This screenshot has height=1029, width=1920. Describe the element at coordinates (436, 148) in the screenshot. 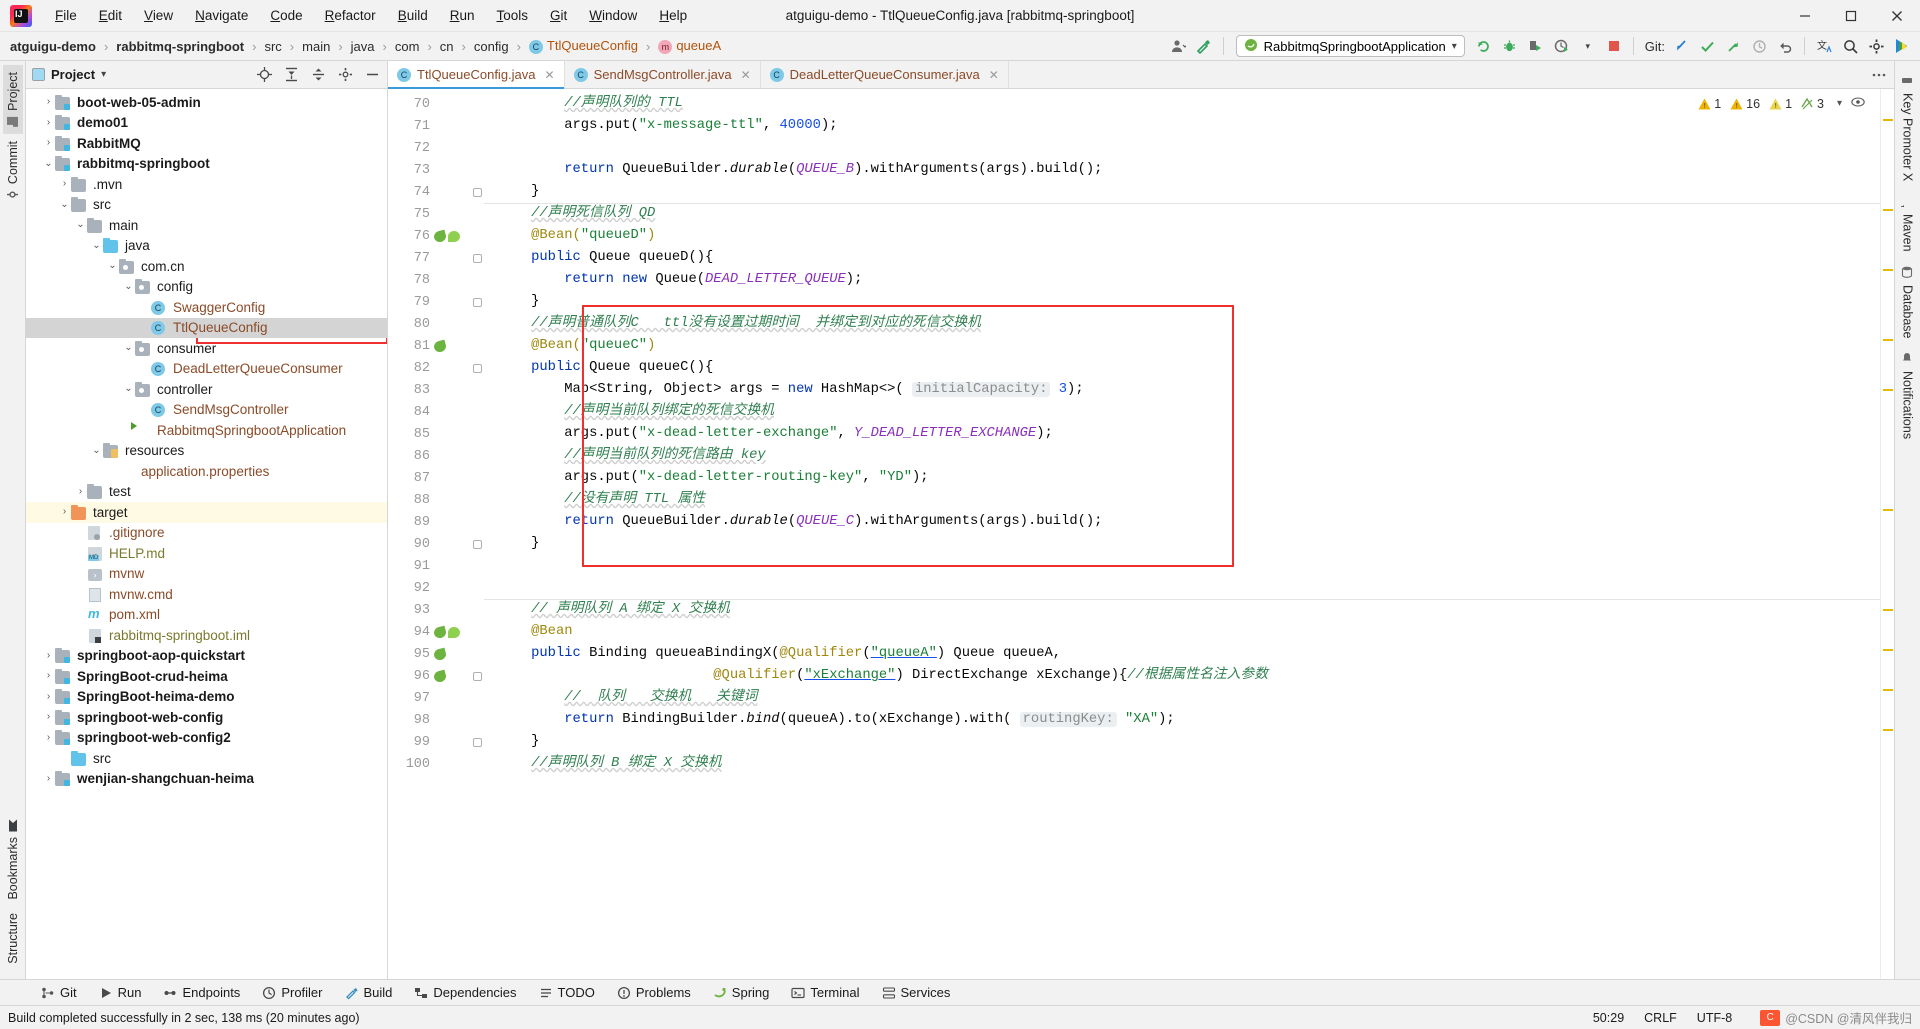

I see `gutter-line-72: 72` at that location.